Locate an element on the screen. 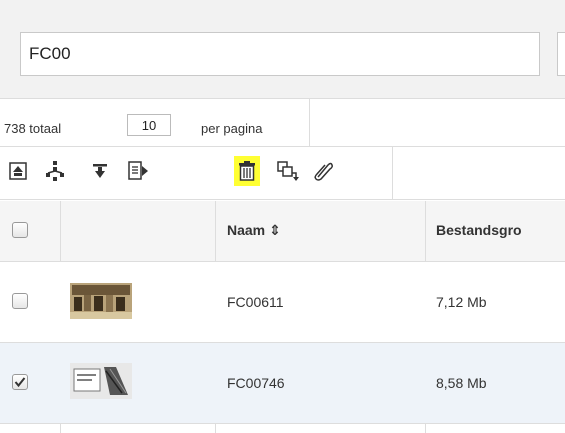 The height and width of the screenshot is (433, 565). search-input is located at coordinates (280, 54).